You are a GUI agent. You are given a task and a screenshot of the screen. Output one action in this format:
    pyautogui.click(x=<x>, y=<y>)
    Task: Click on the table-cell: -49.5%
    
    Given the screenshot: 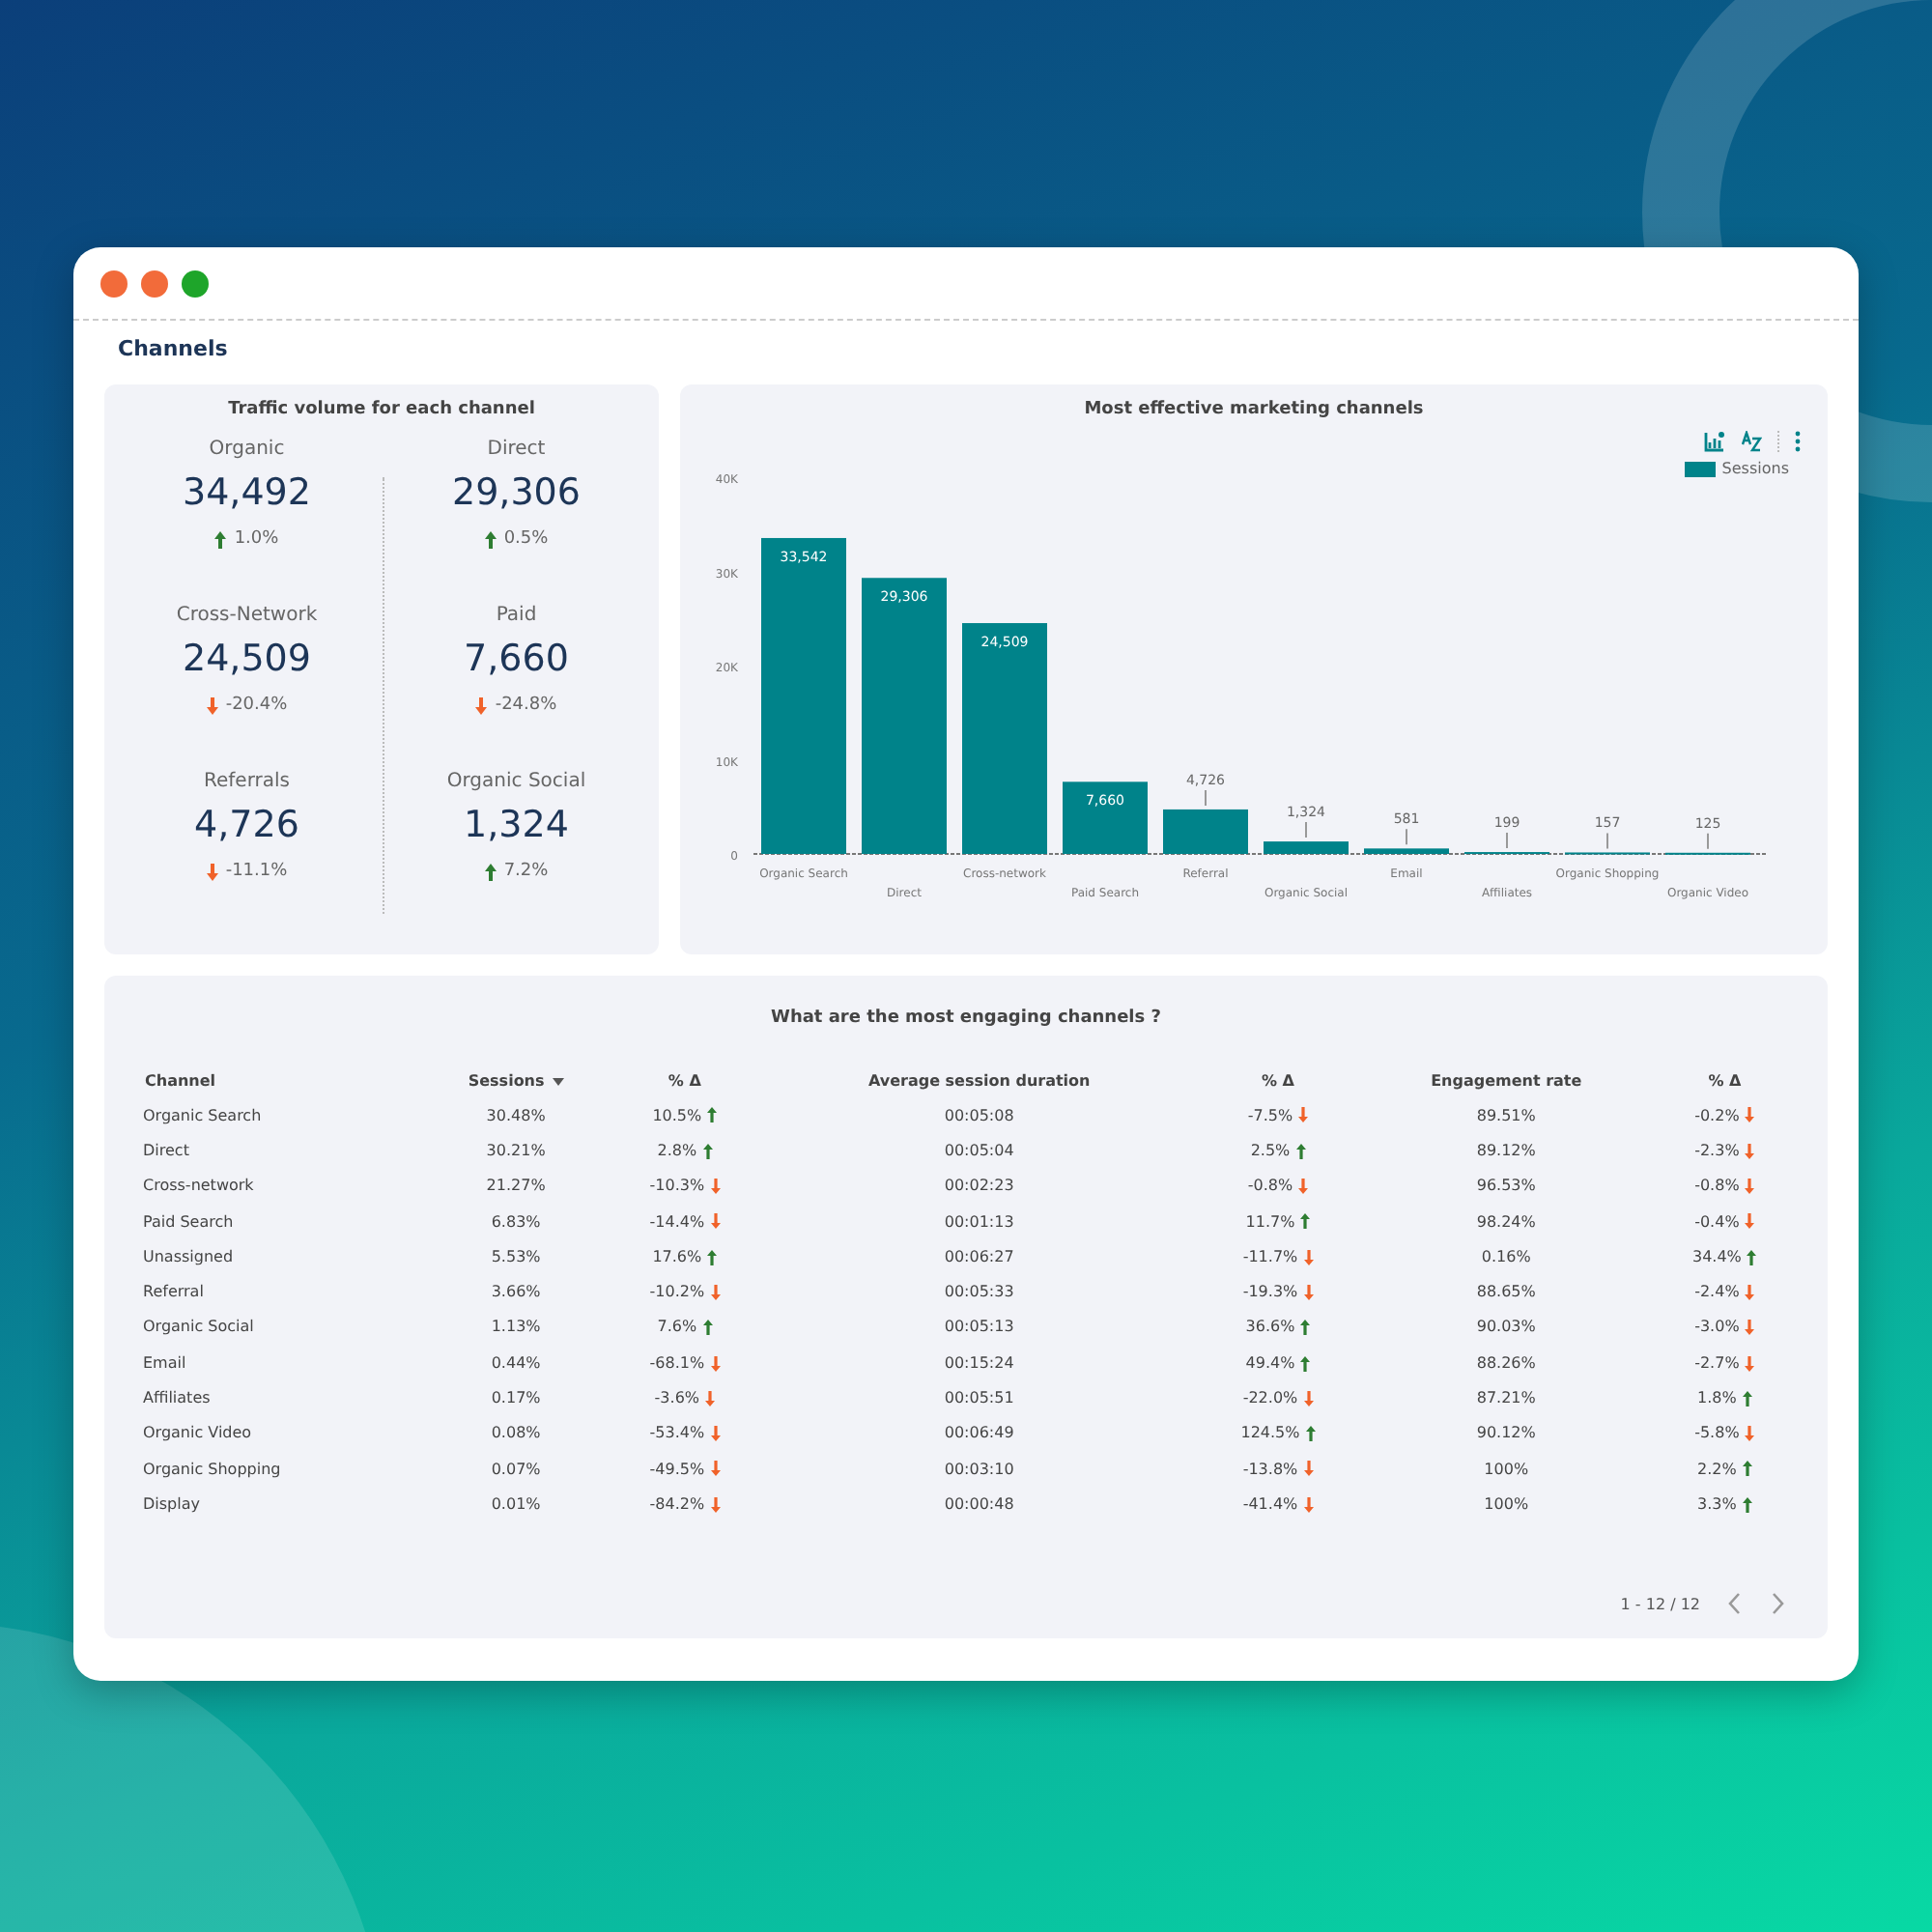 What is the action you would take?
    pyautogui.click(x=677, y=1469)
    